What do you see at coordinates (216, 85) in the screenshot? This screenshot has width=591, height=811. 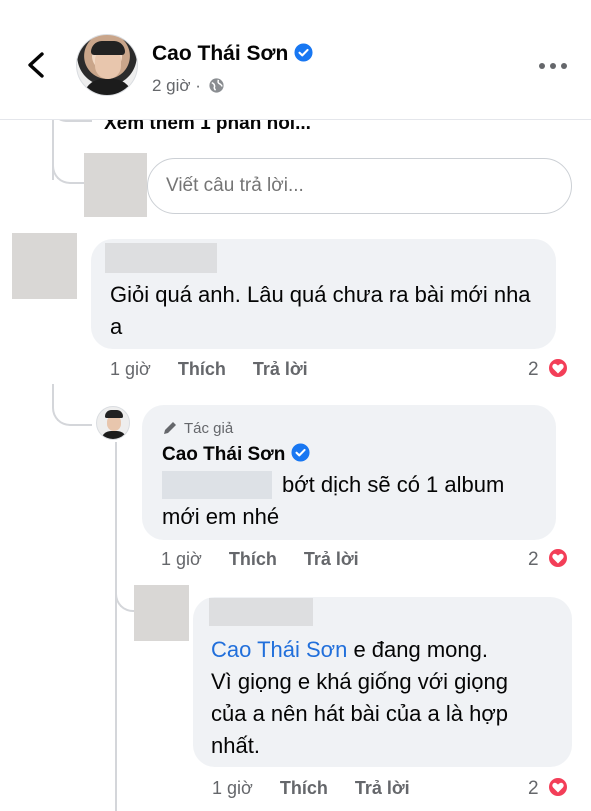 I see `globe-icon` at bounding box center [216, 85].